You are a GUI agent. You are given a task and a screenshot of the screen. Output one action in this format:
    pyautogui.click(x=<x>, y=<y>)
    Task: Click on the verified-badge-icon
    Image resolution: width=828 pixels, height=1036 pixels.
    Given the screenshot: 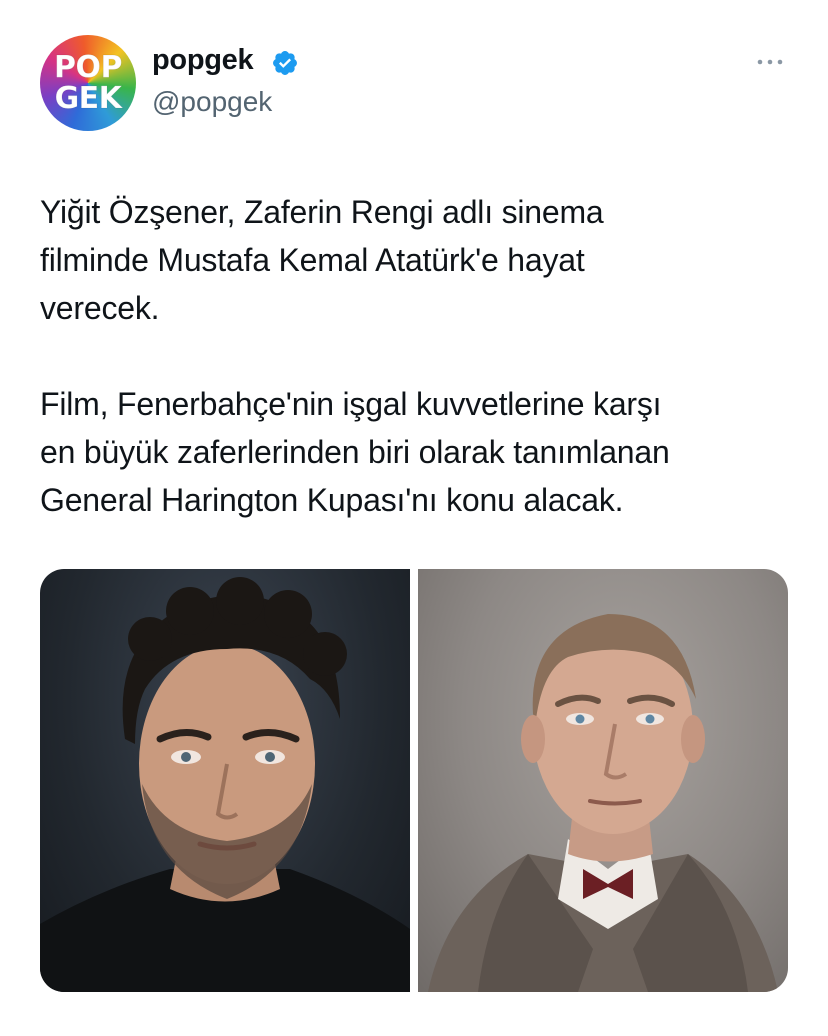 What is the action you would take?
    pyautogui.click(x=285, y=63)
    